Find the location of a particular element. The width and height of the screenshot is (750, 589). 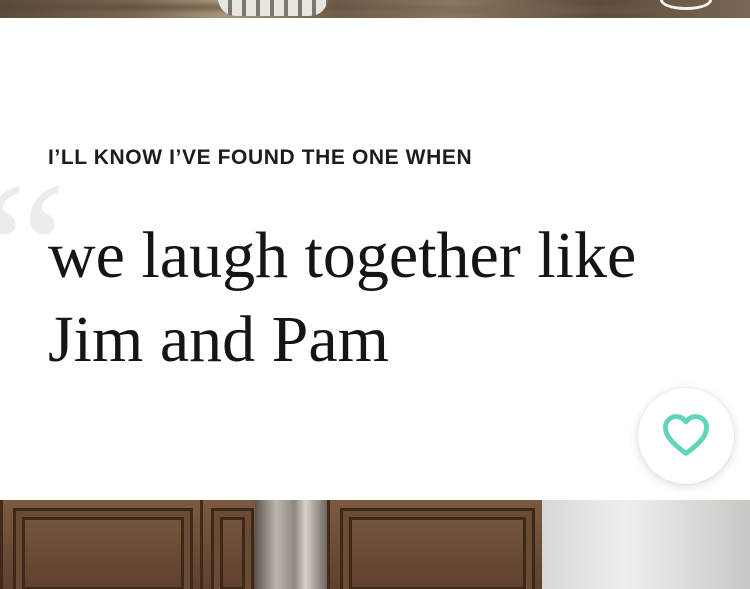

prompt-question: I’LL KNOW I’VE FOUND THE ONE WHEN is located at coordinates (260, 157).